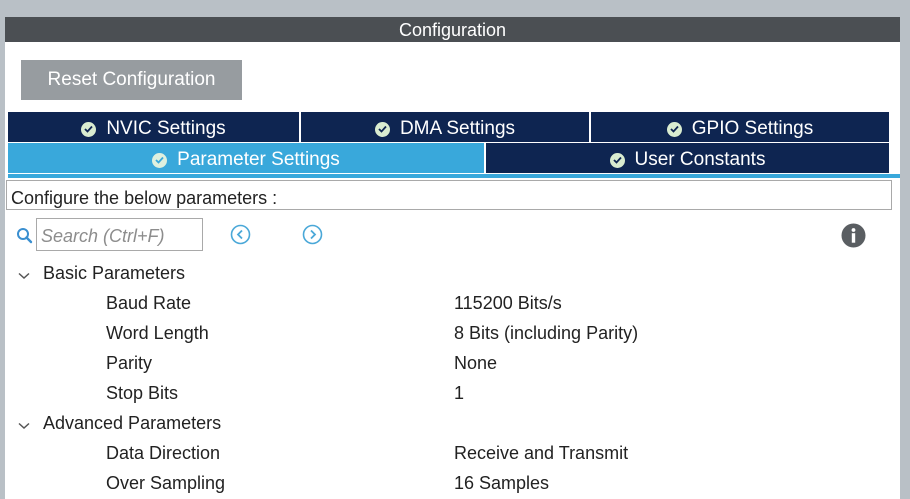  I want to click on tab-label: User Constants, so click(700, 159).